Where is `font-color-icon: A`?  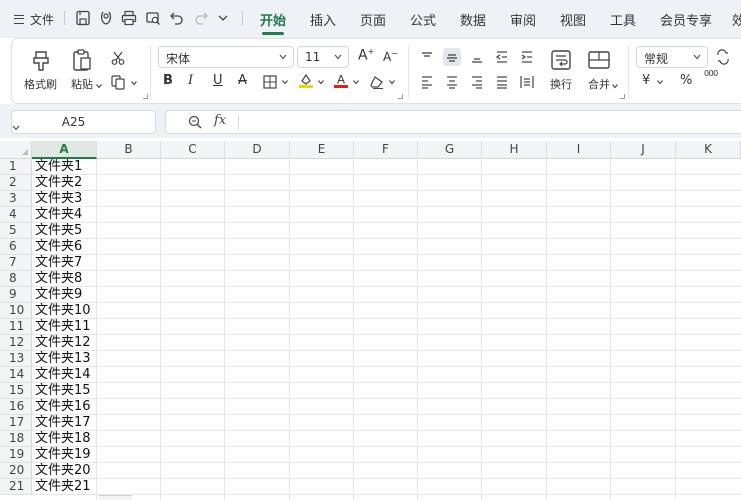 font-color-icon: A is located at coordinates (341, 80).